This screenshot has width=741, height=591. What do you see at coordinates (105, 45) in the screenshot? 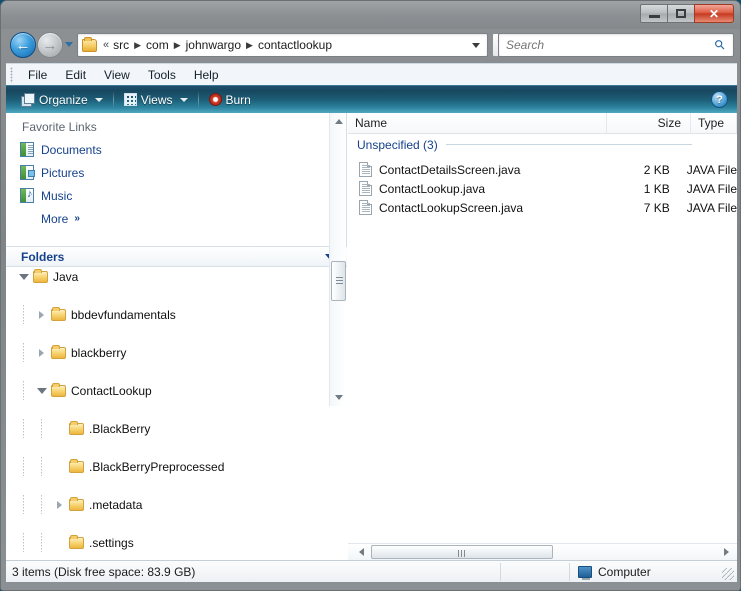
I see `breadcrumb-overflow: «` at bounding box center [105, 45].